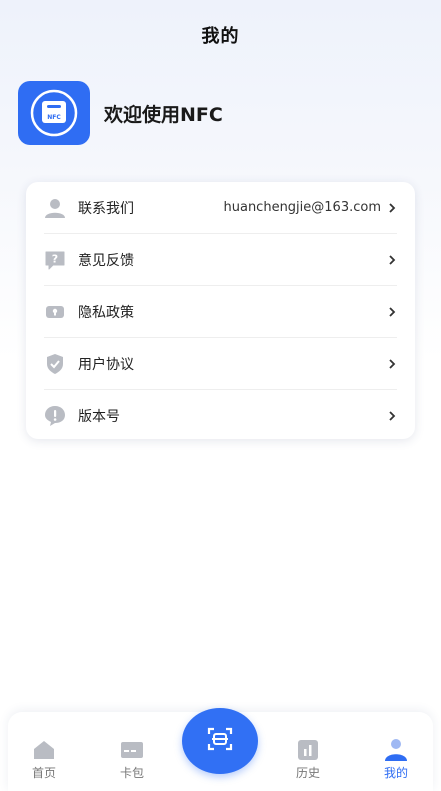  I want to click on profile-header: NFC 欢迎使用NFC, so click(120, 113).